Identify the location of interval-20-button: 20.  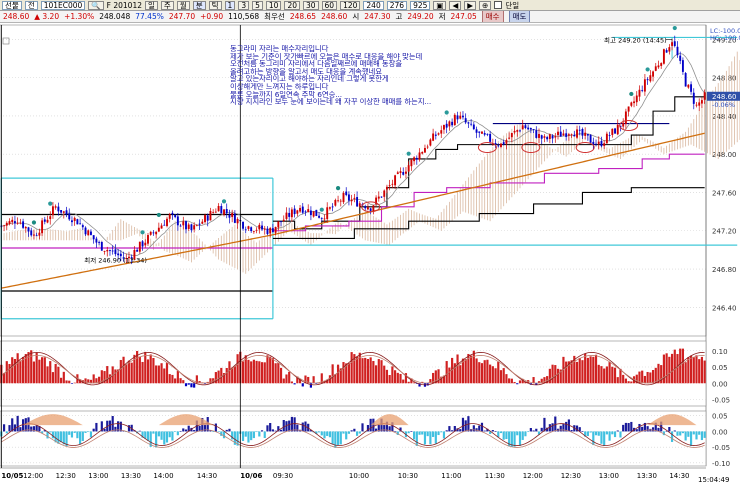
(292, 5).